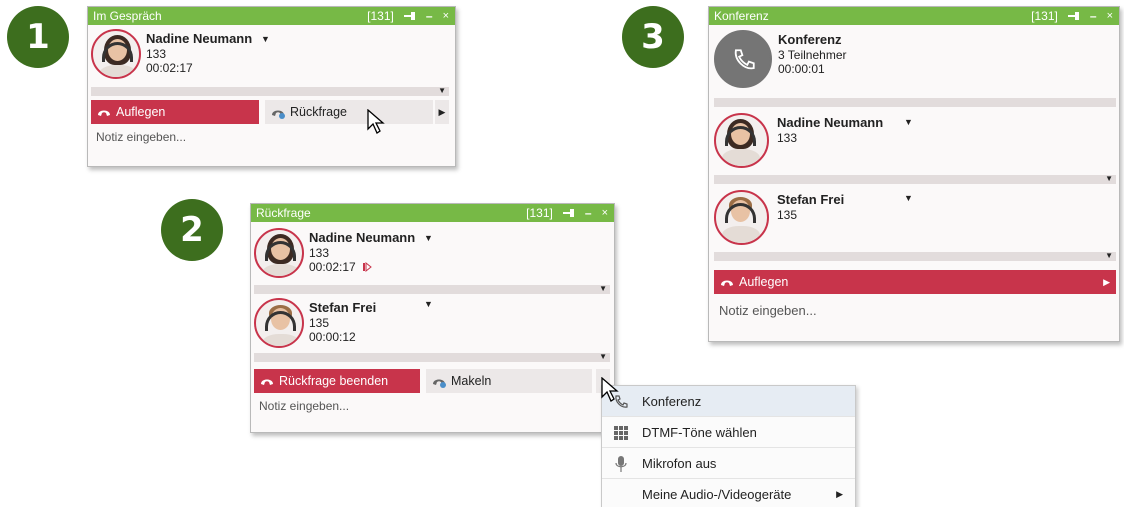 The image size is (1124, 507). I want to click on conference-name: Konferenz, so click(810, 39).